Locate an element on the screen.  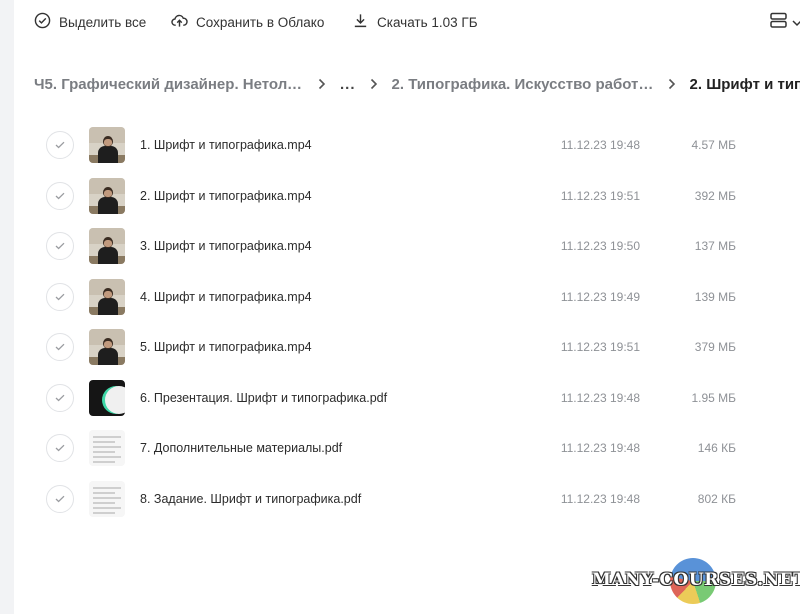
watermark-text: MANY-COURSES.NET is located at coordinates (696, 580).